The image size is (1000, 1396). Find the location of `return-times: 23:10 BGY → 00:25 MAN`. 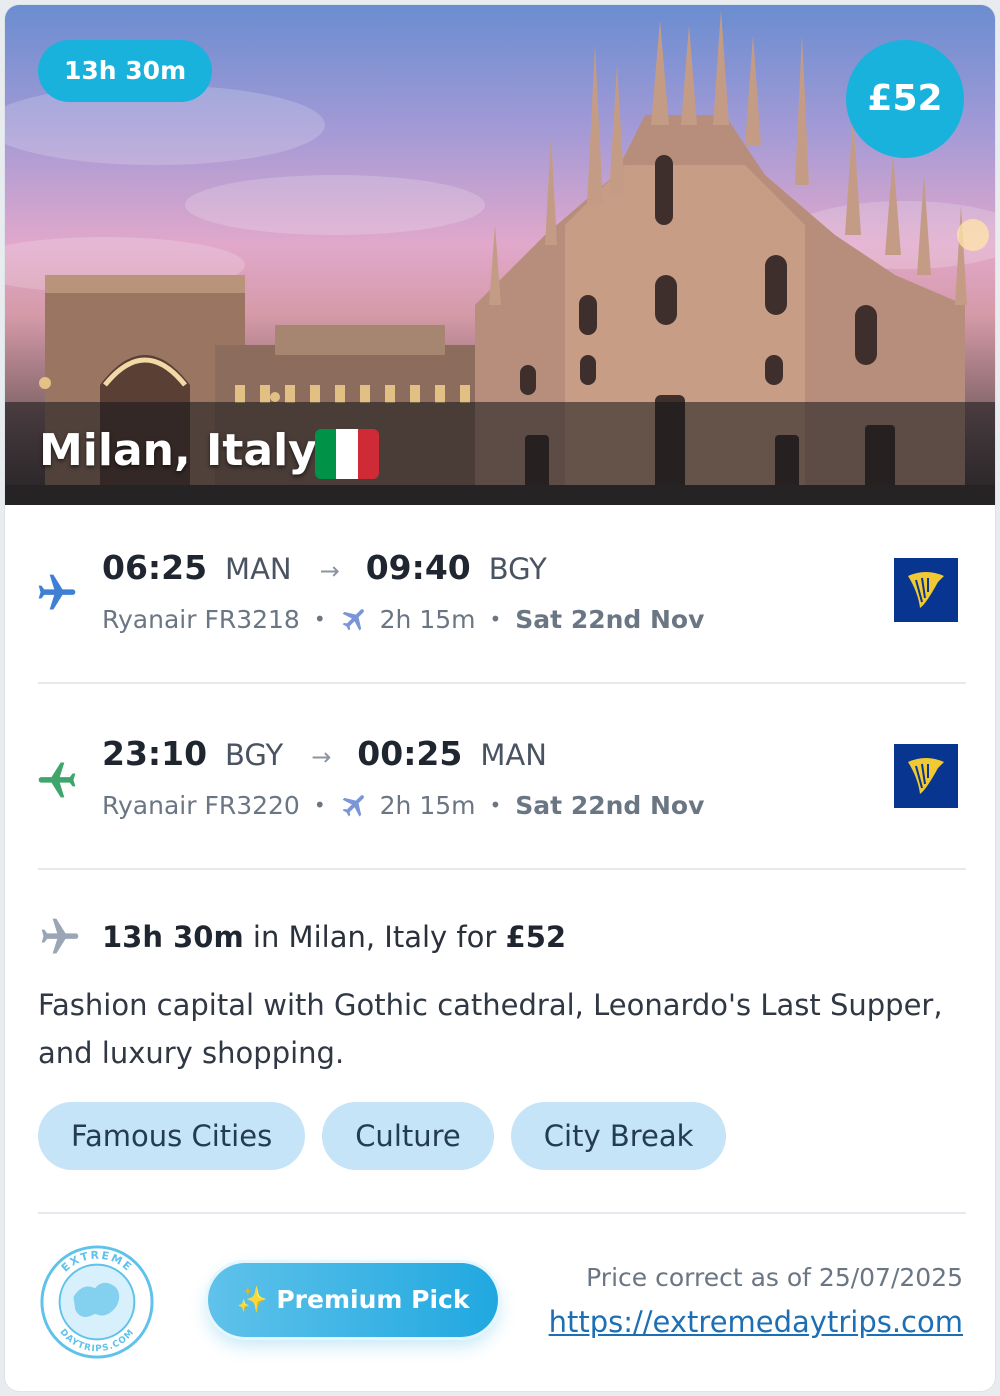

return-times: 23:10 BGY → 00:25 MAN is located at coordinates (324, 756).